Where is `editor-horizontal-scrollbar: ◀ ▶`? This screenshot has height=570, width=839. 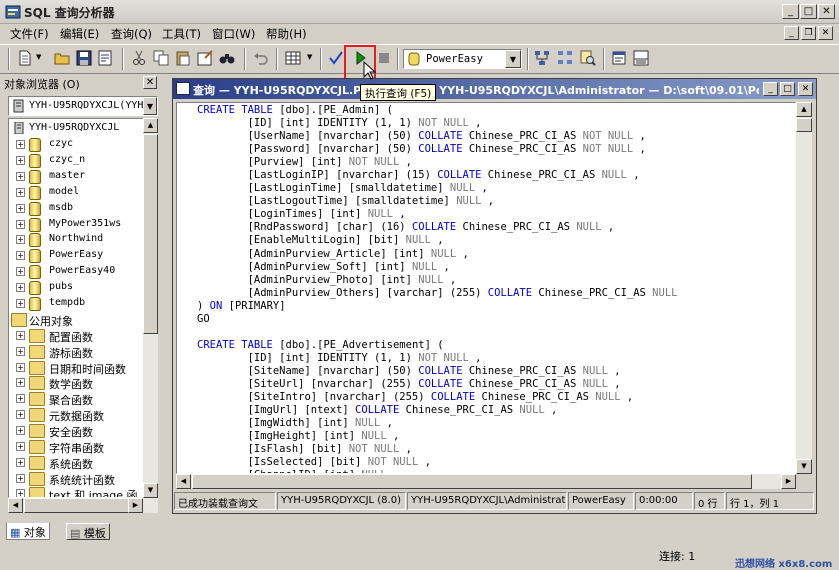 editor-horizontal-scrollbar: ◀ ▶ is located at coordinates (486, 481).